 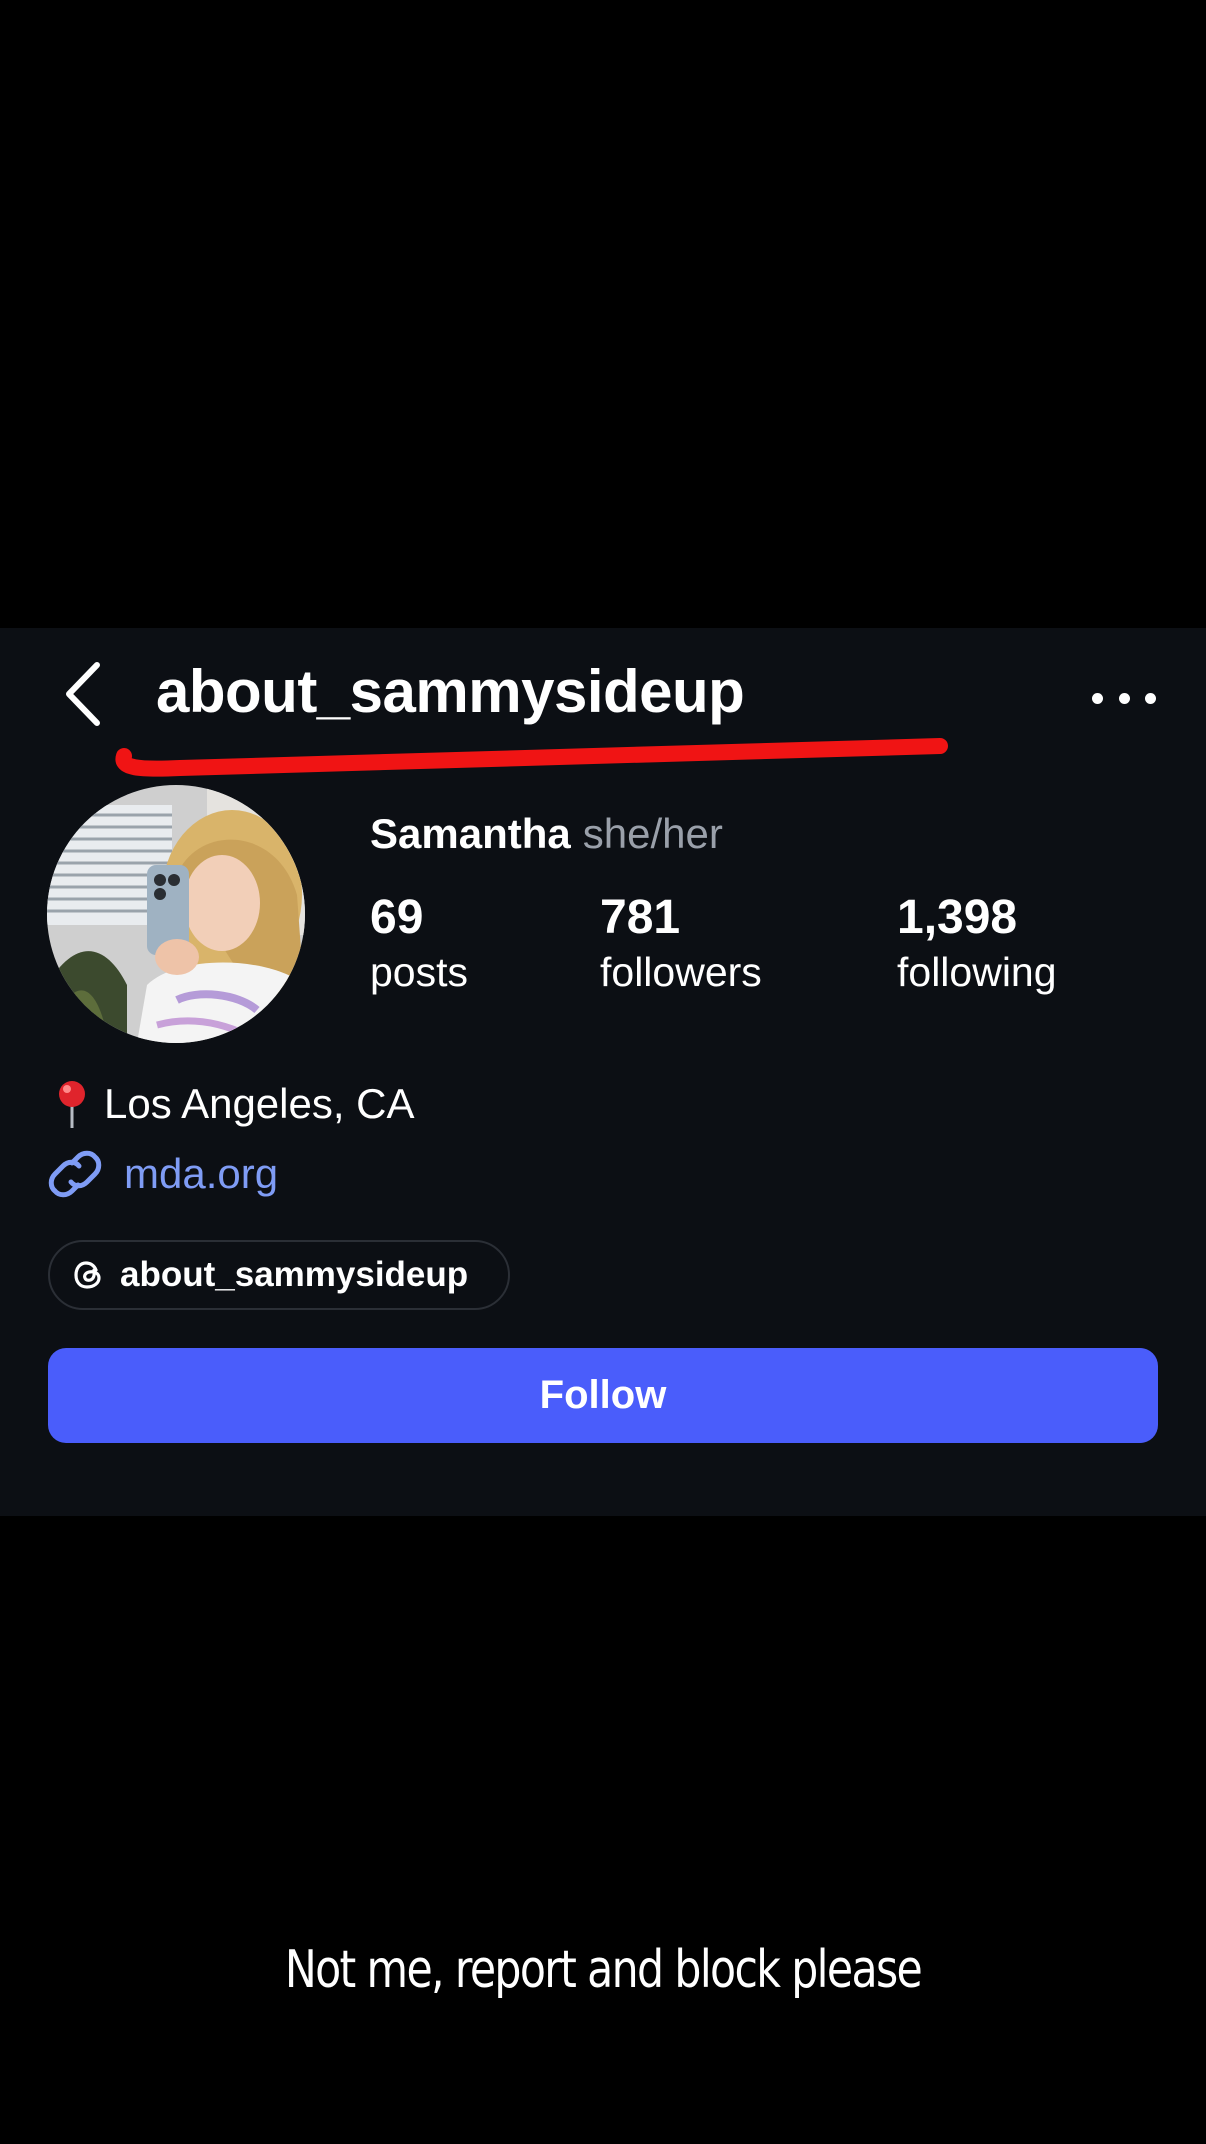 I want to click on threads-profile-badge: about_sammysideup, so click(x=279, y=1275).